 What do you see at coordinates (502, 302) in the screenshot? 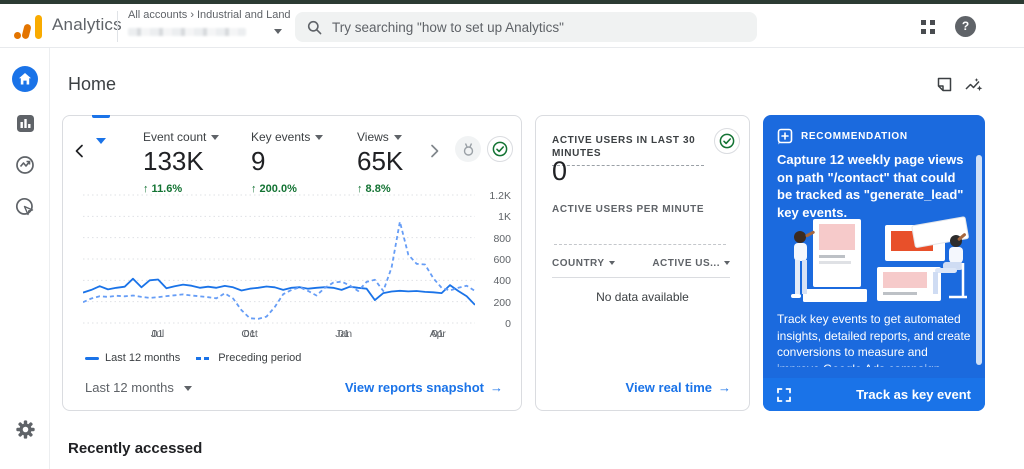
I see `y-tick: 200` at bounding box center [502, 302].